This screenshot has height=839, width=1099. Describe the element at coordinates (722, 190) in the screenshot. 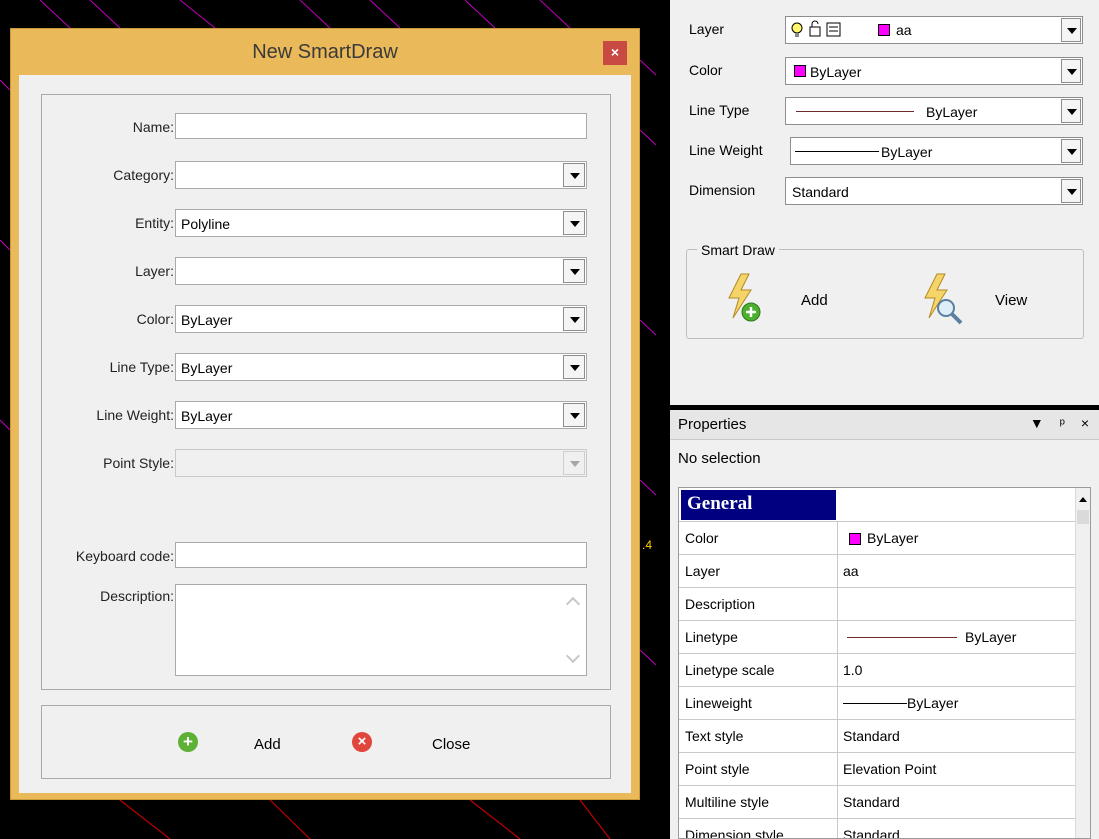

I see `dimension-label: Dimension` at that location.